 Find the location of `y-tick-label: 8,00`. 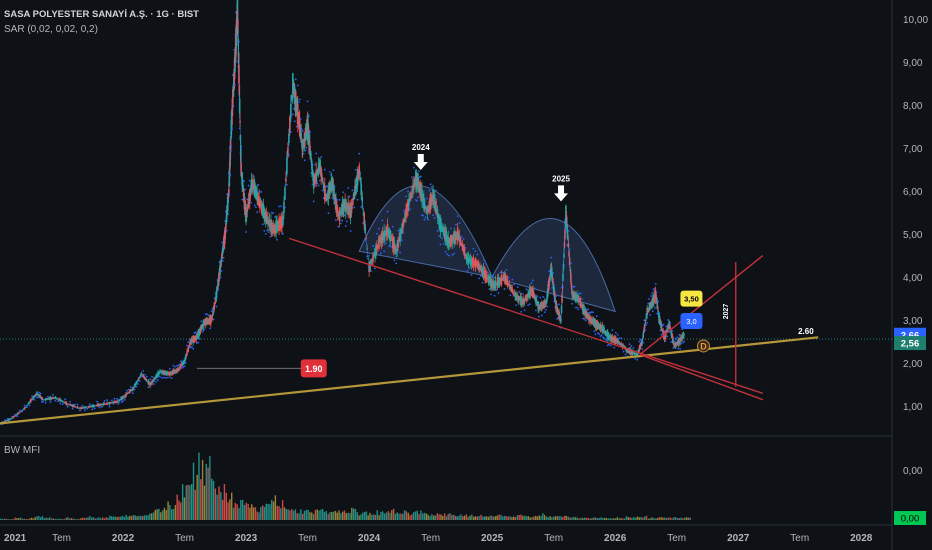

y-tick-label: 8,00 is located at coordinates (913, 106).